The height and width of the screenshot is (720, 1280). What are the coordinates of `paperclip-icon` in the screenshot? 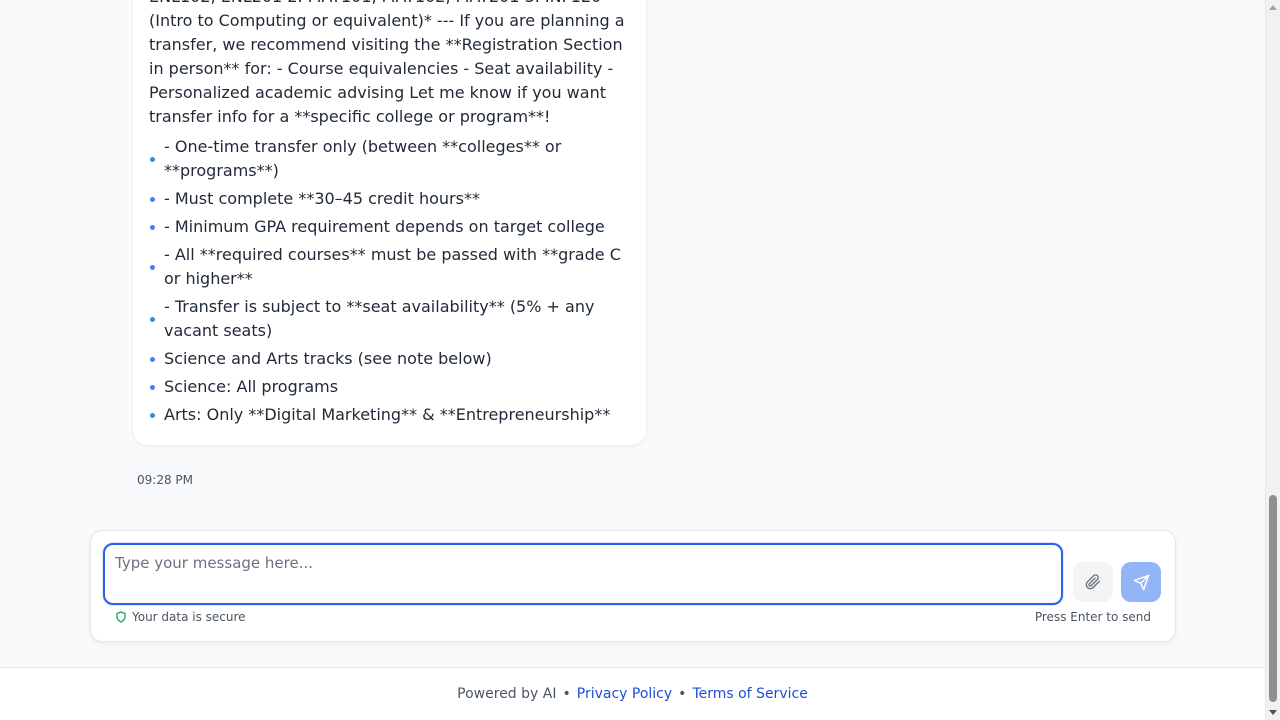 It's located at (1093, 582).